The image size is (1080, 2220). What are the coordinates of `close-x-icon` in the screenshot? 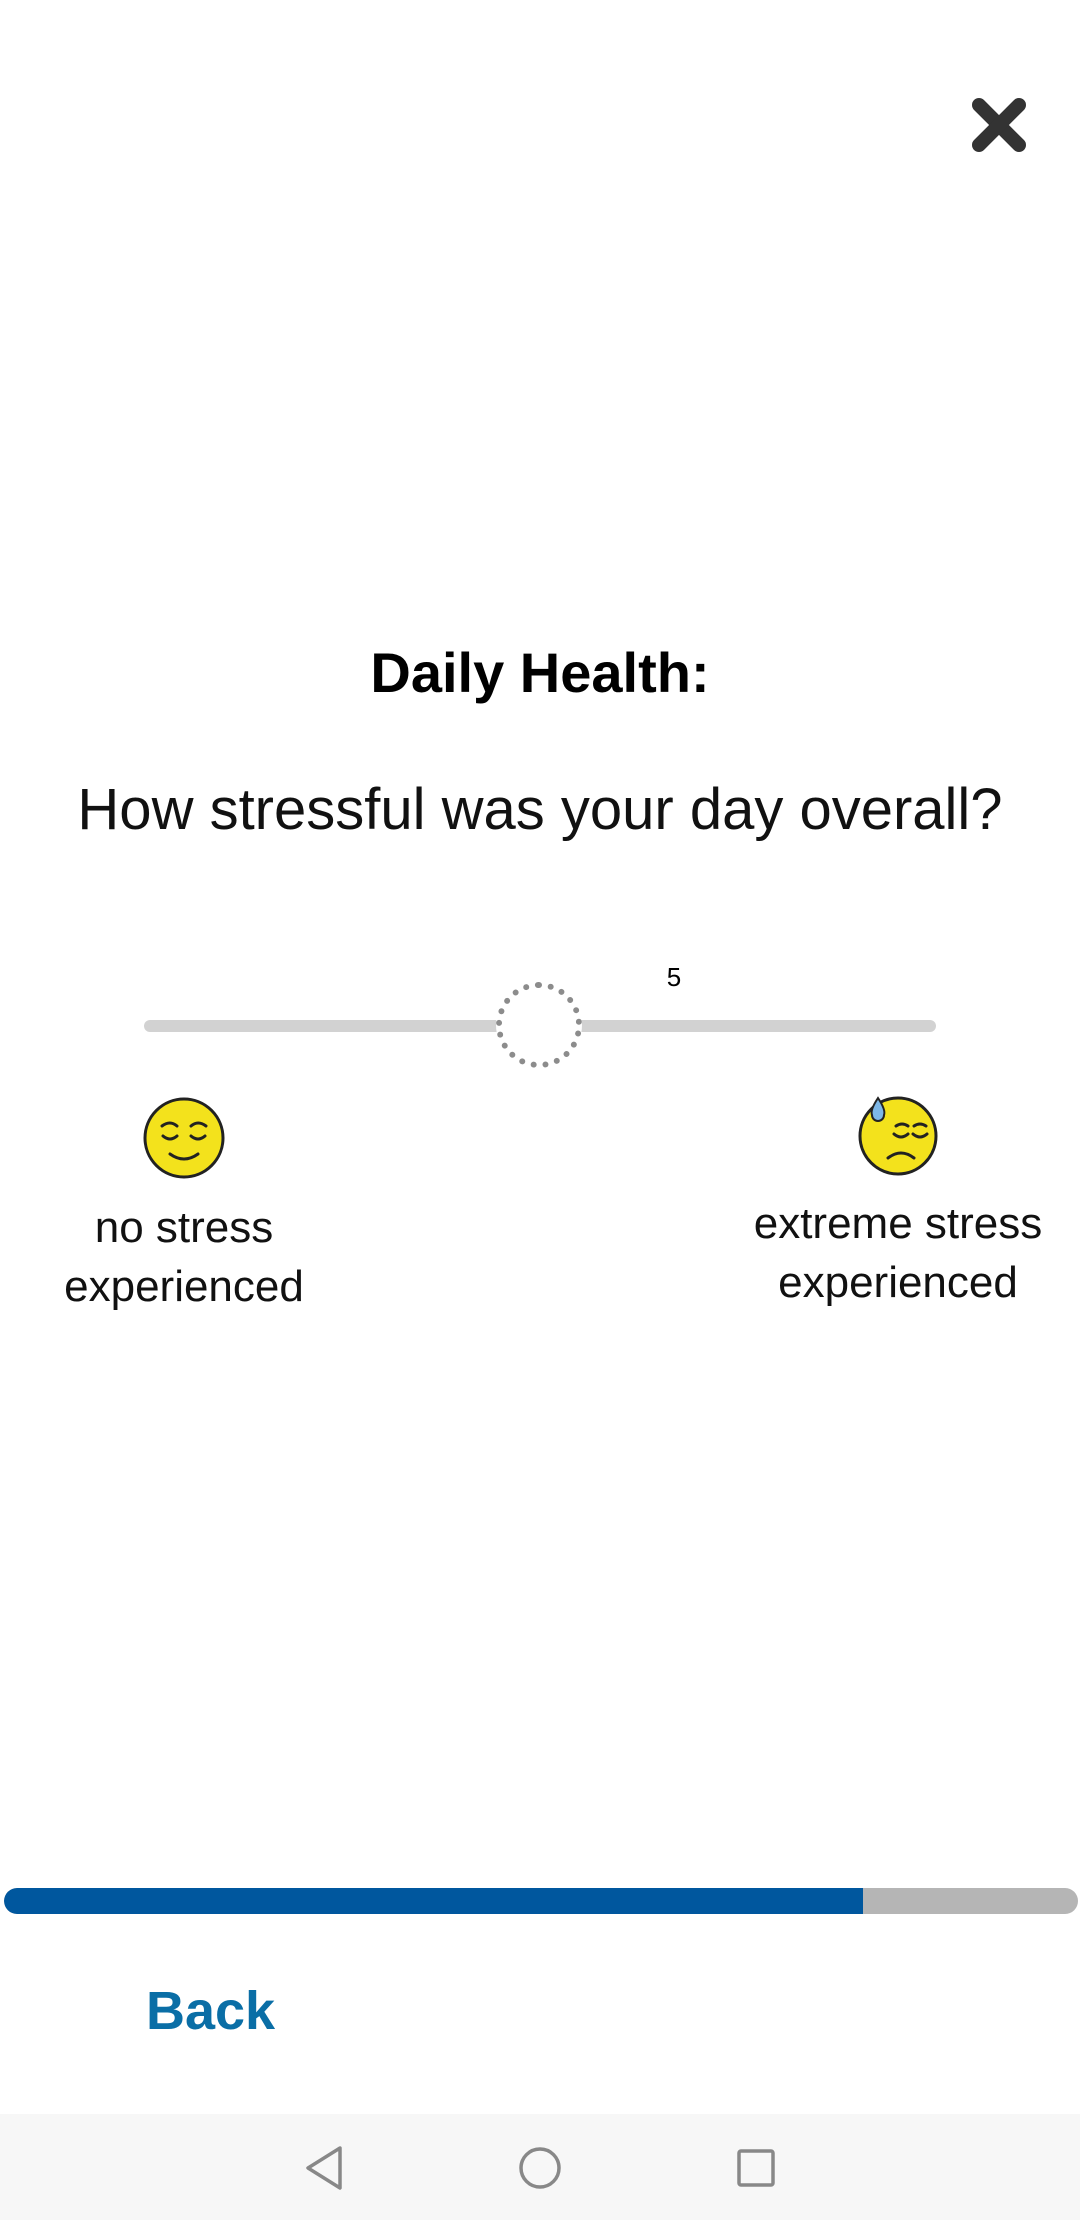 It's located at (999, 125).